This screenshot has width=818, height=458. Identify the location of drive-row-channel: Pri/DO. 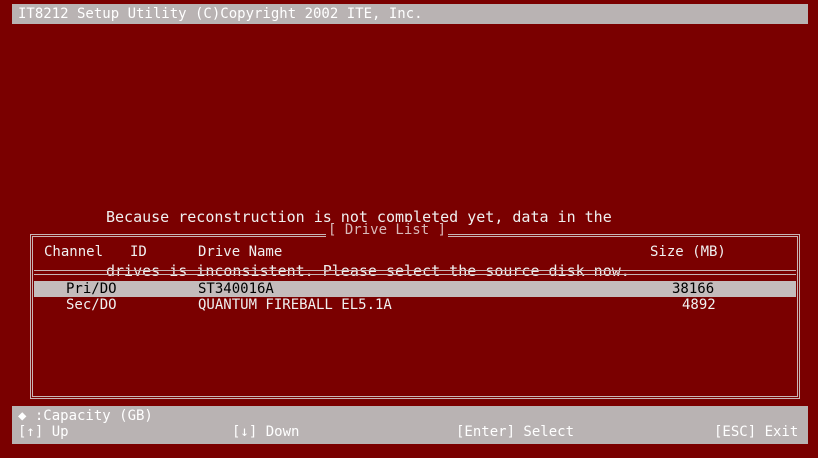
(91, 289).